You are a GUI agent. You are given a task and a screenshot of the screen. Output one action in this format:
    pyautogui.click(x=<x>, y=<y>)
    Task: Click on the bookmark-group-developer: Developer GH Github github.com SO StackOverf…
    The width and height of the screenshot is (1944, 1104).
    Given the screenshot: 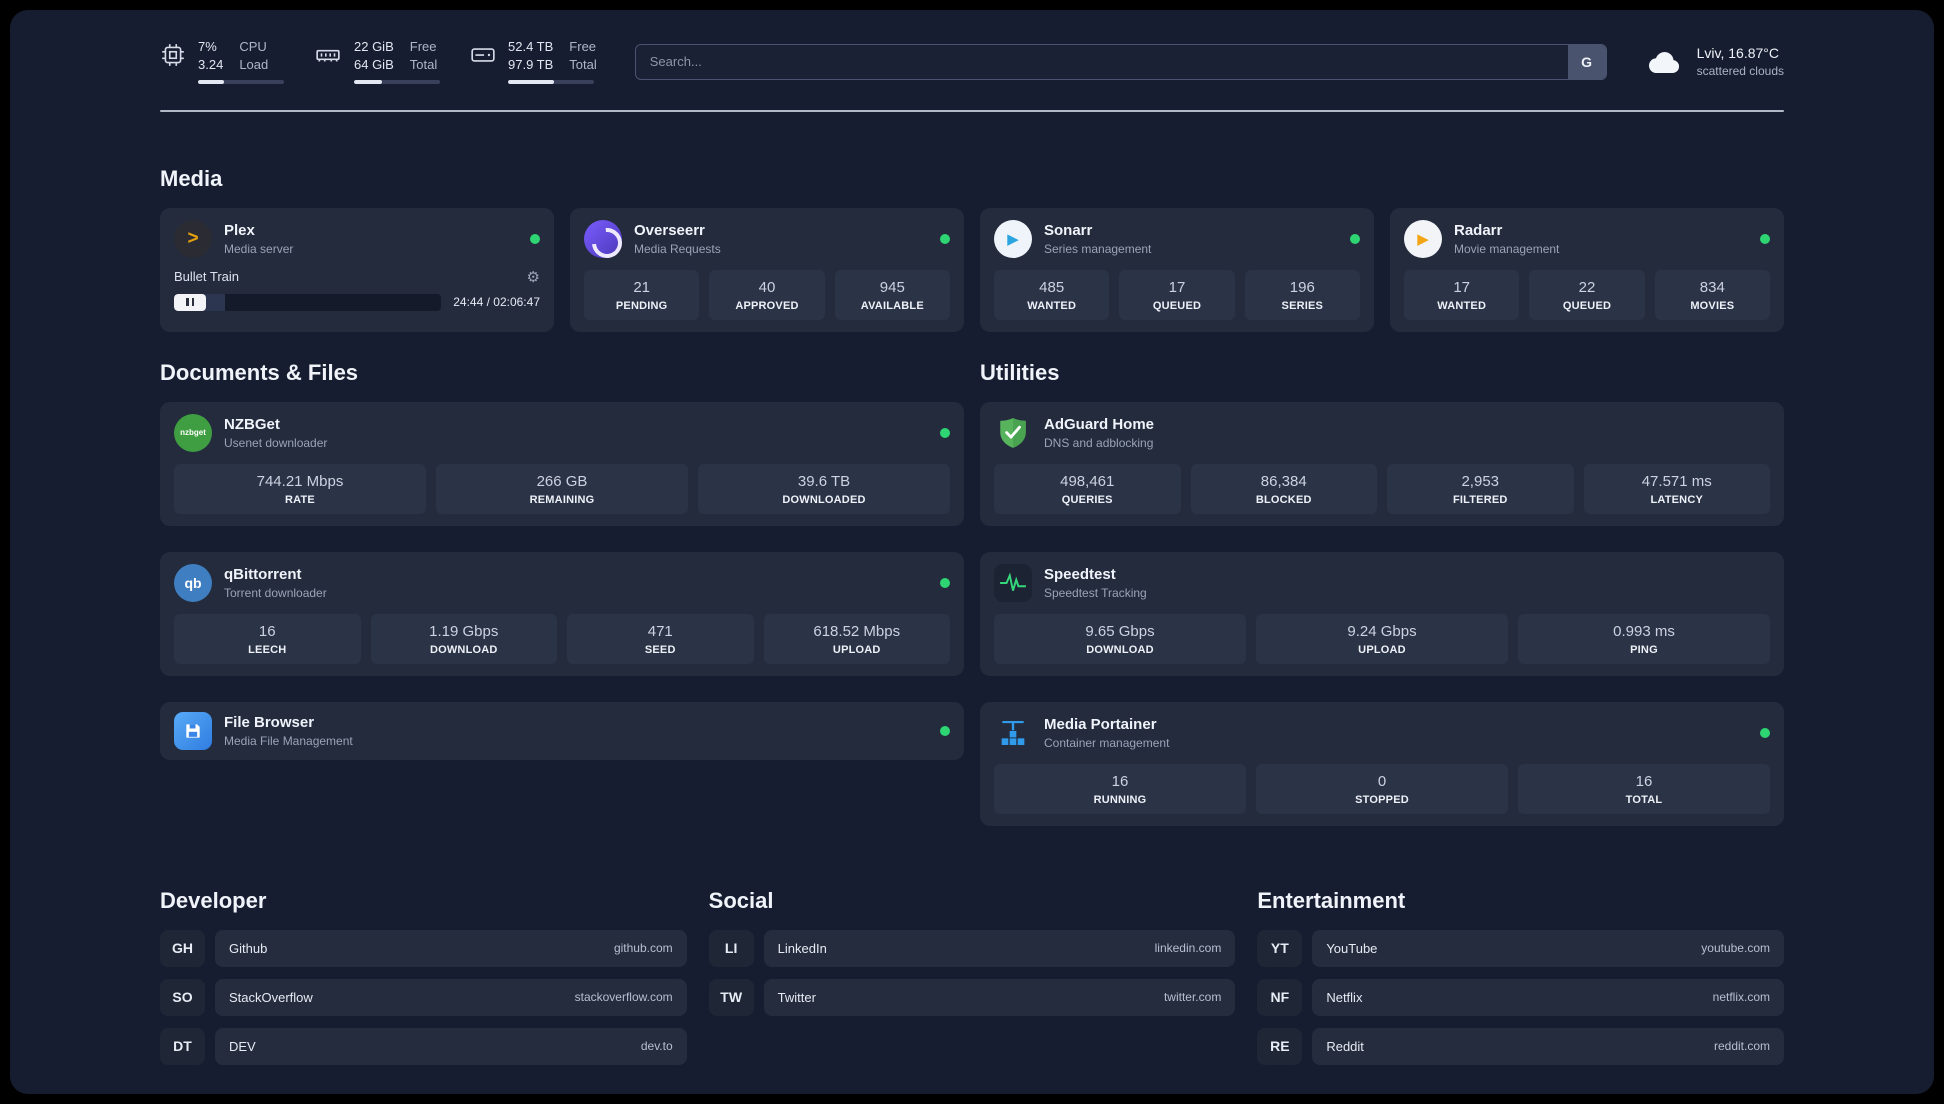 What is the action you would take?
    pyautogui.click(x=423, y=982)
    